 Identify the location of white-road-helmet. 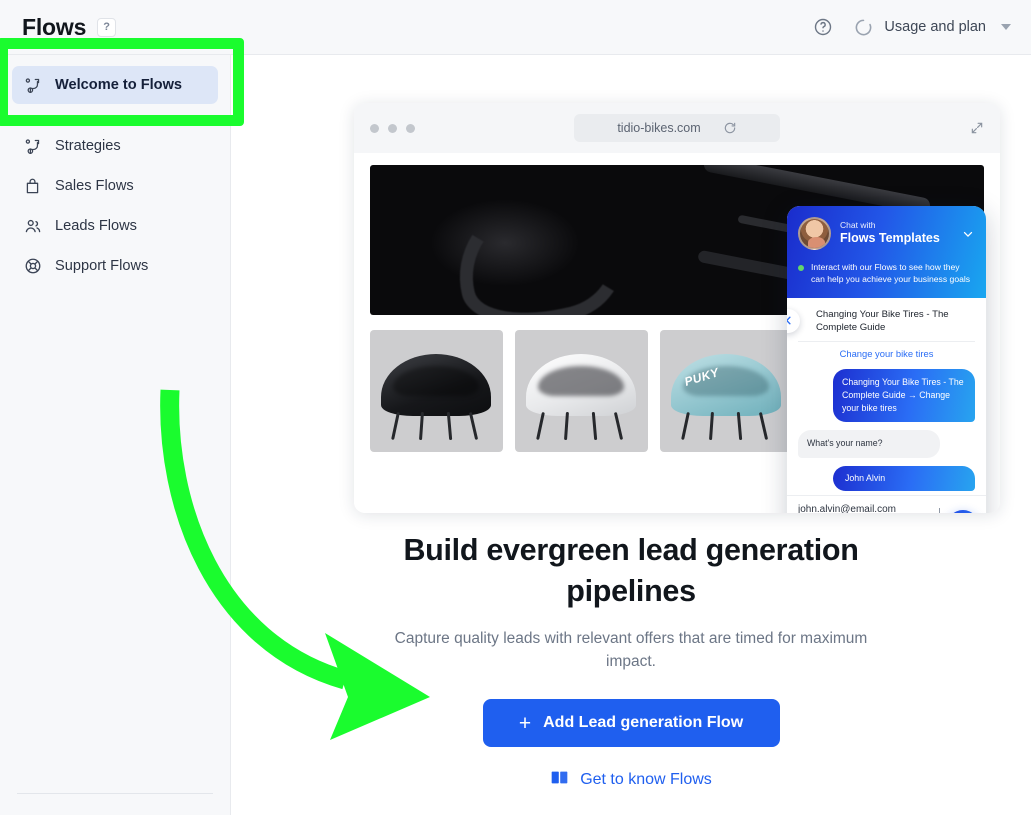
(581, 385).